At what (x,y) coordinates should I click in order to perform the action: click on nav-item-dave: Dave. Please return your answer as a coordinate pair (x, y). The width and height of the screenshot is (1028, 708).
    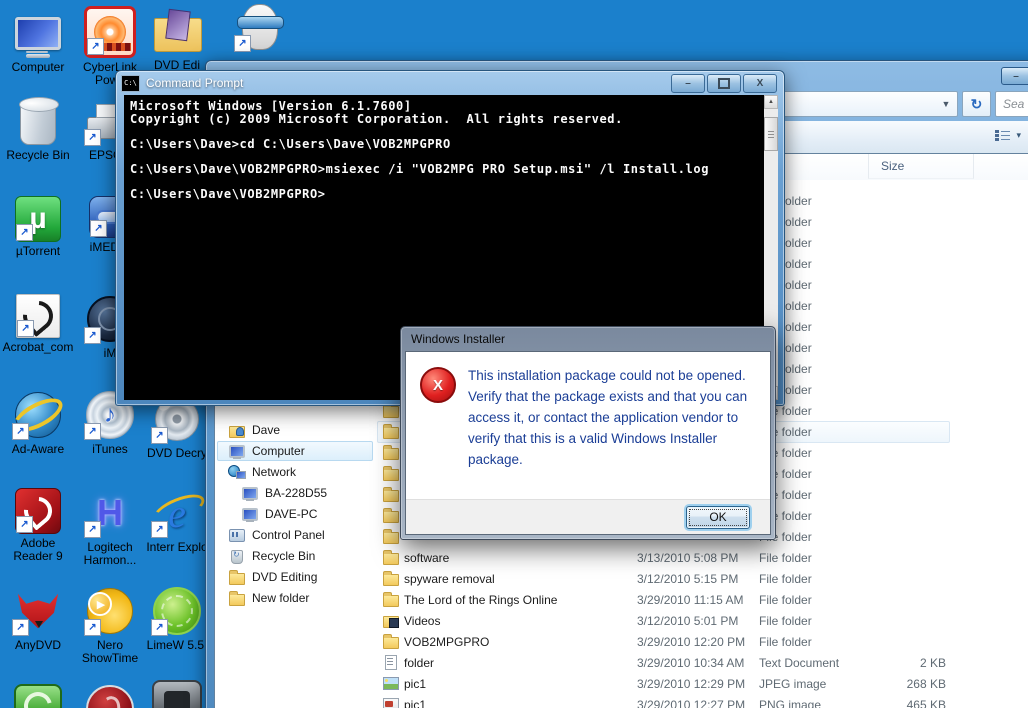
    Looking at the image, I should click on (295, 430).